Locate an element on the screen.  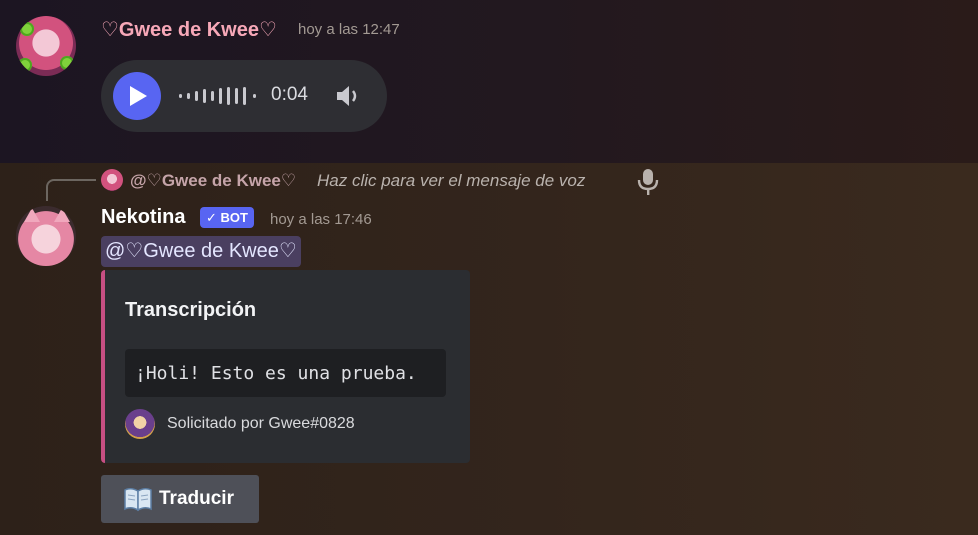
reply-preview-text: Haz clic para ver el mensaje de voz is located at coordinates (451, 181).